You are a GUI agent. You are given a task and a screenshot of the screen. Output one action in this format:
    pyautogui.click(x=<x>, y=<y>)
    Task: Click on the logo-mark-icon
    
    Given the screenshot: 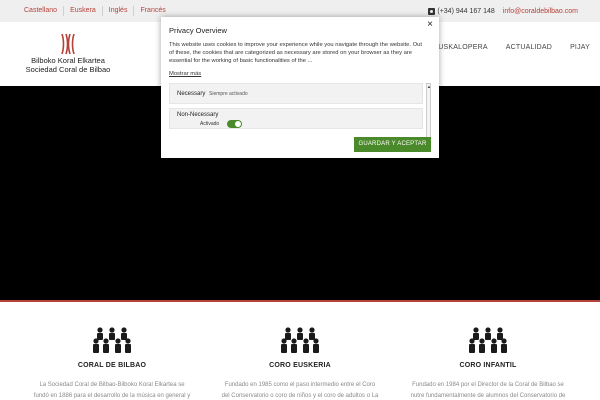 What is the action you would take?
    pyautogui.click(x=68, y=44)
    